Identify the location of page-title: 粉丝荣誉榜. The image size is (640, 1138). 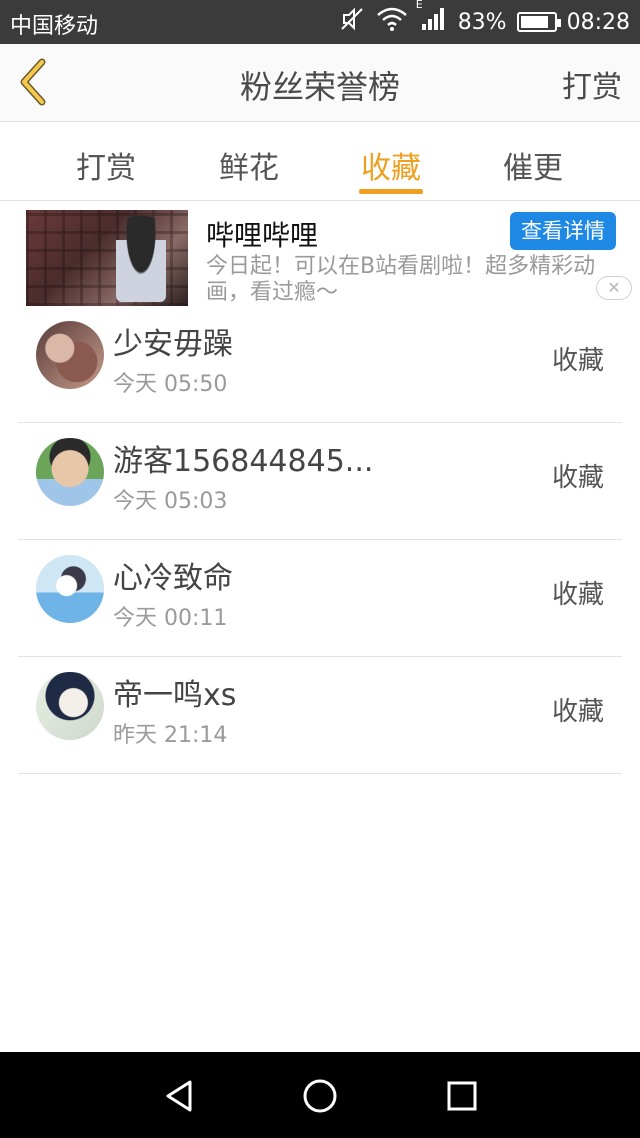
(319, 87).